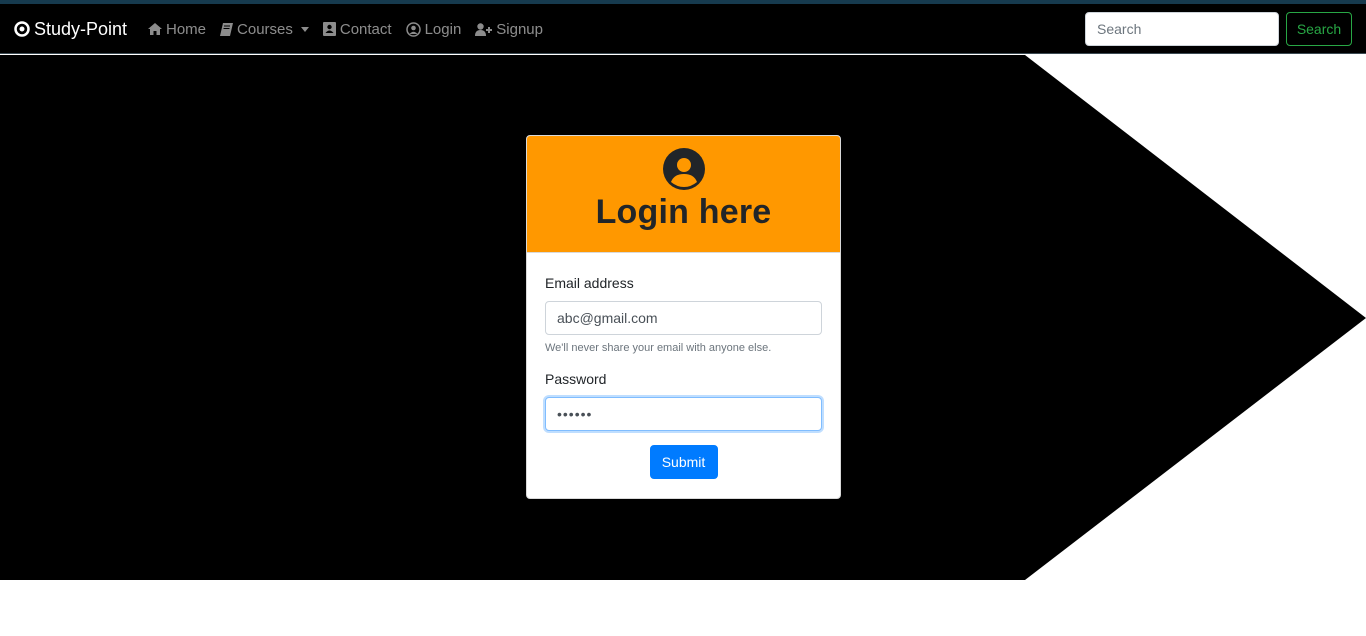  What do you see at coordinates (1319, 29) in the screenshot?
I see `search-button: Search` at bounding box center [1319, 29].